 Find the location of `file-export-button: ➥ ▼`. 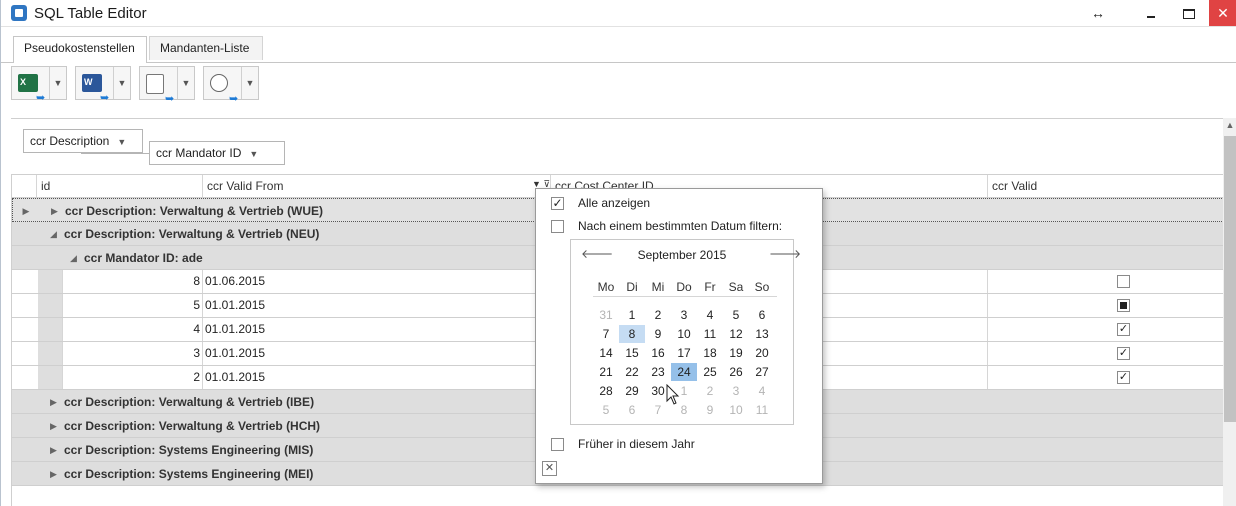

file-export-button: ➥ ▼ is located at coordinates (167, 85).